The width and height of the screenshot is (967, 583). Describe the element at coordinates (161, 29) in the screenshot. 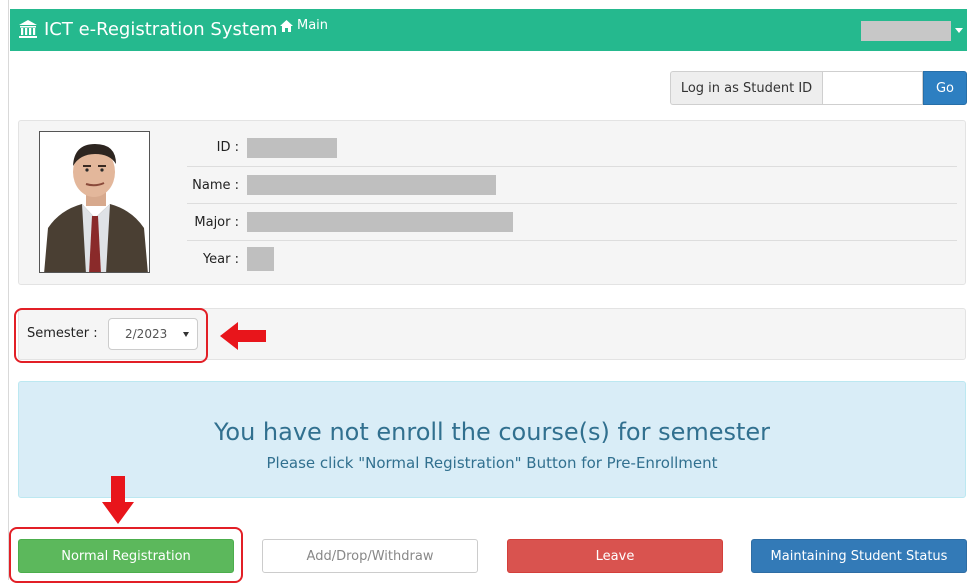

I see `brand-title: ICT e-Registration System` at that location.